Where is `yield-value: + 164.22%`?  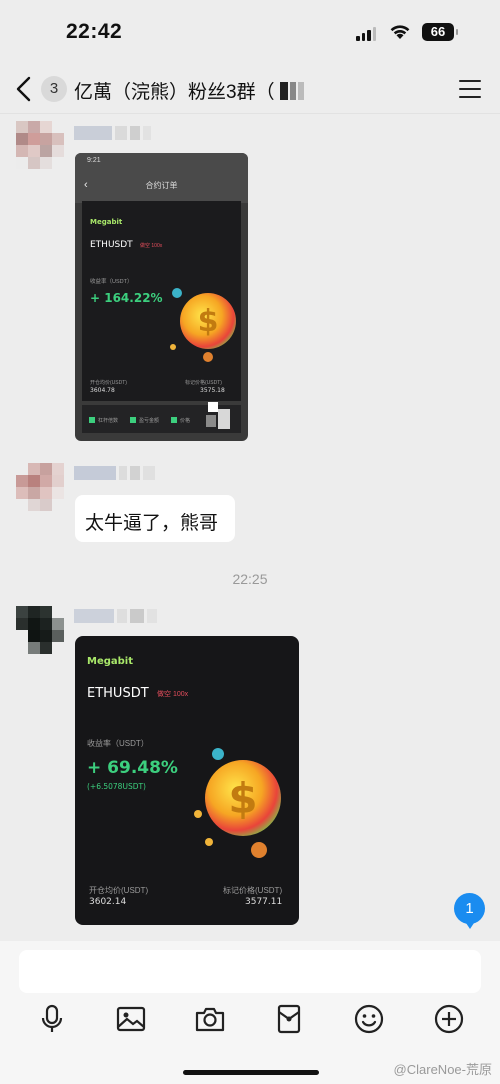
yield-value: + 164.22% is located at coordinates (126, 298).